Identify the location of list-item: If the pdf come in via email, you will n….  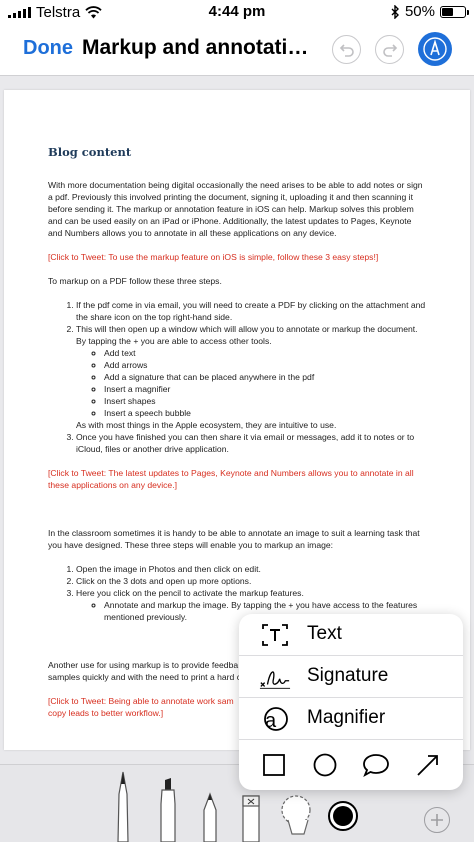
(251, 311).